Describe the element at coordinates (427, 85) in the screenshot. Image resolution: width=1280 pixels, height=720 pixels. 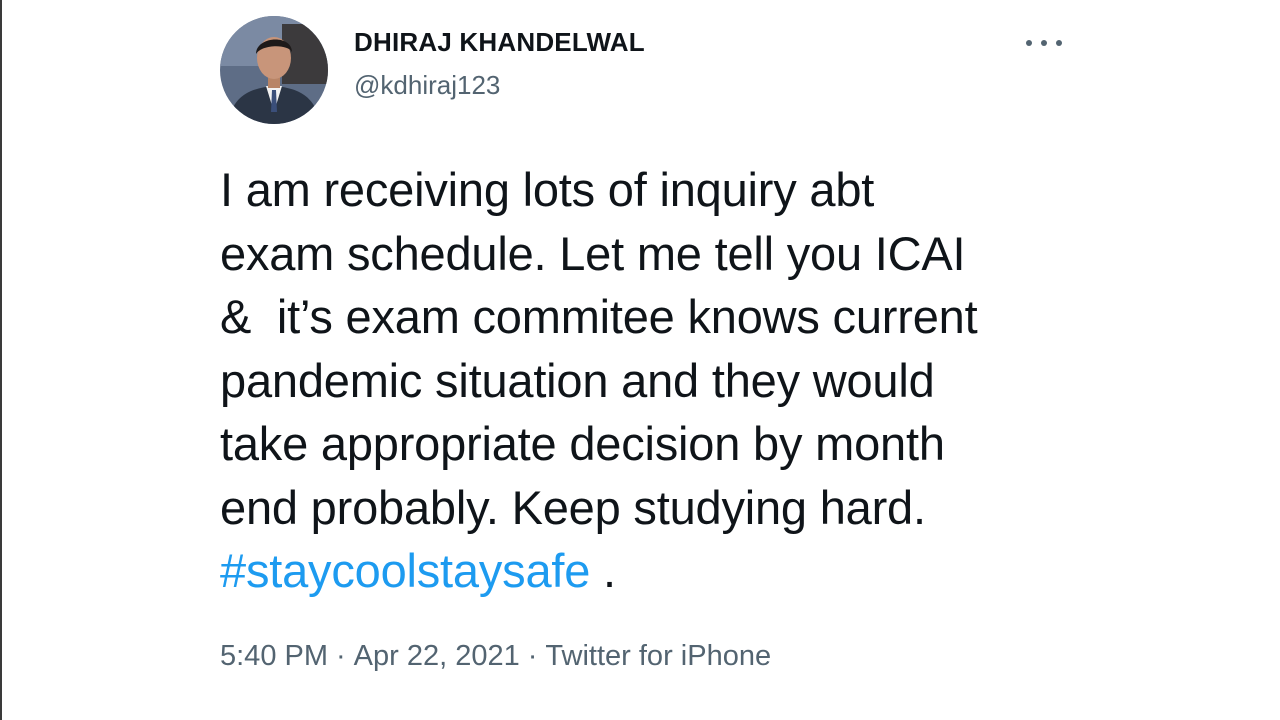
I see `user-handle: @kdhiraj123` at that location.